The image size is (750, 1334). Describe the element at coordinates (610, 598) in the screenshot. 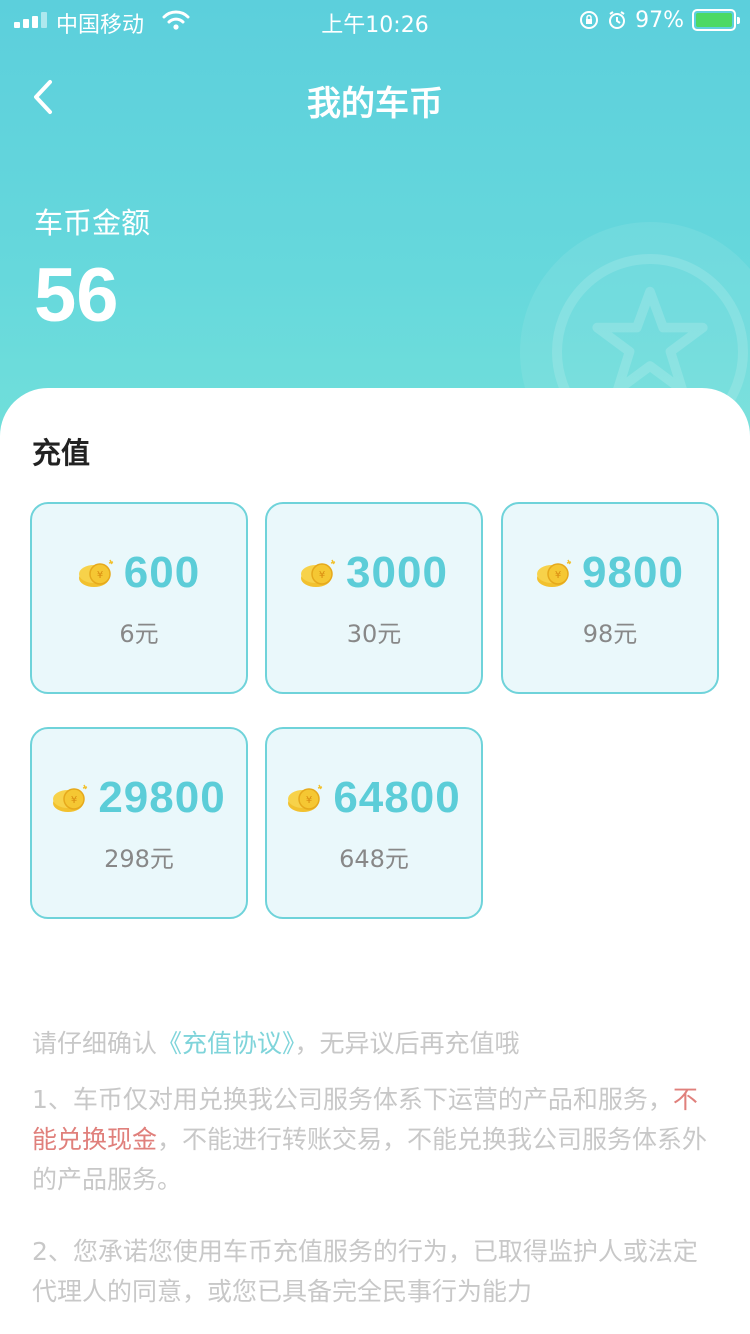

I see `package-card-9800: ¥ 9800 98元` at that location.